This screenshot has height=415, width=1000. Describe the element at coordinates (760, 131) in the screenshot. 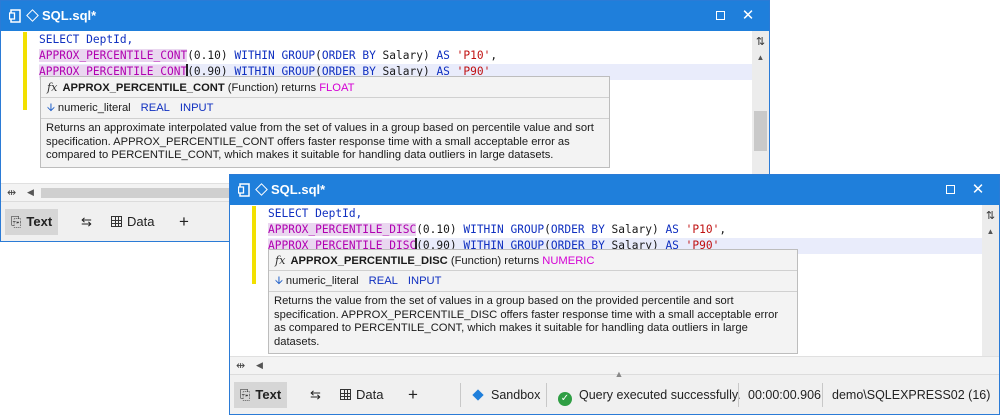

I see `scroll-thumb` at that location.